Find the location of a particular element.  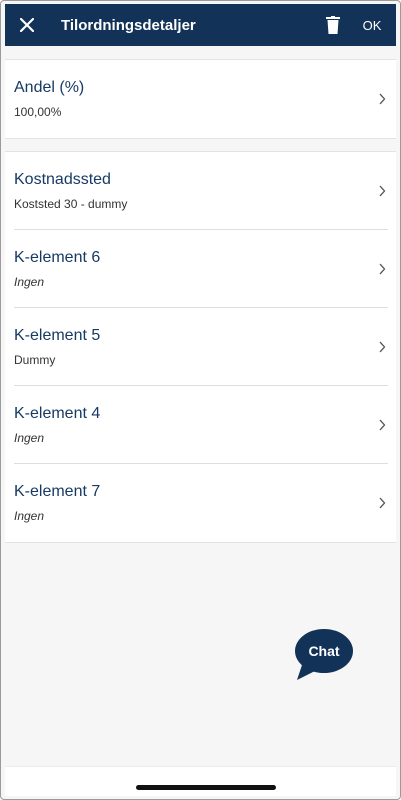

close-icon is located at coordinates (27, 25).